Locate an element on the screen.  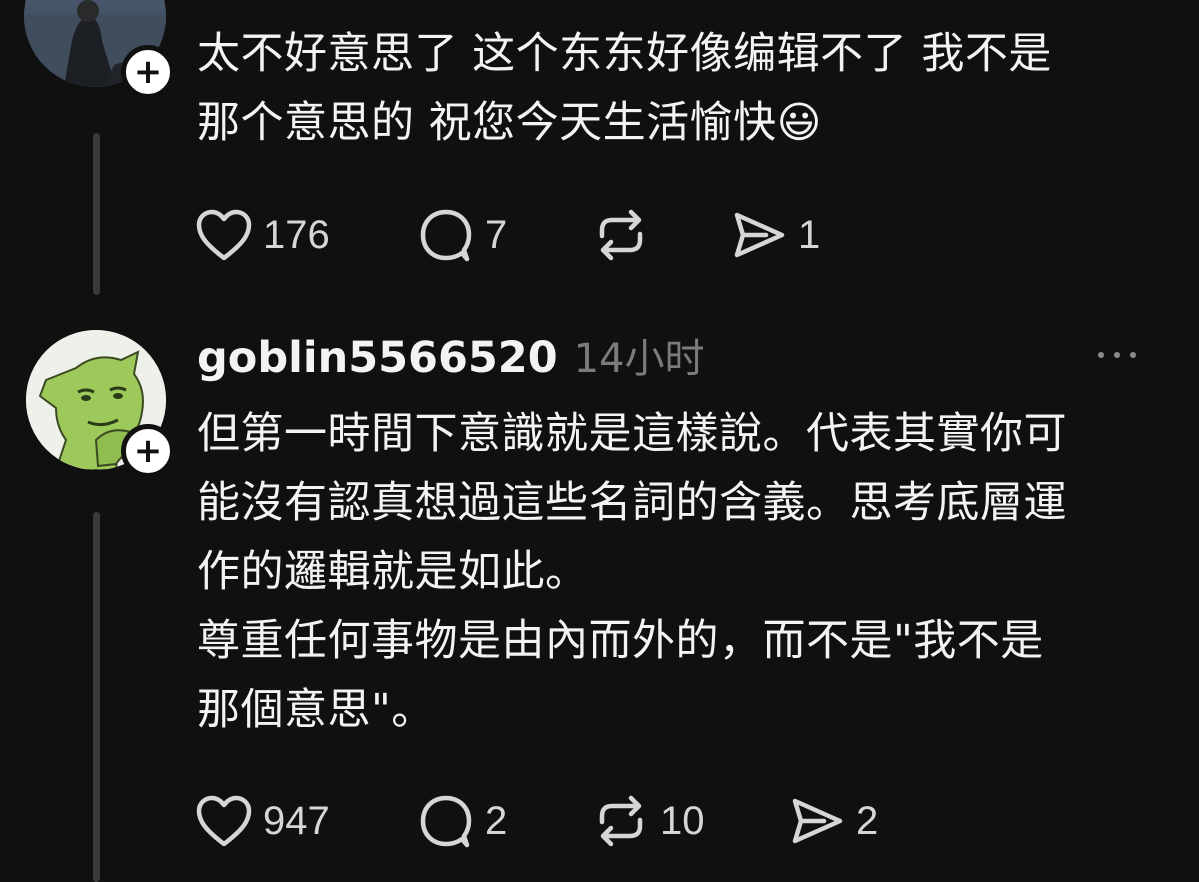
repost-button: 10 is located at coordinates (690, 821).